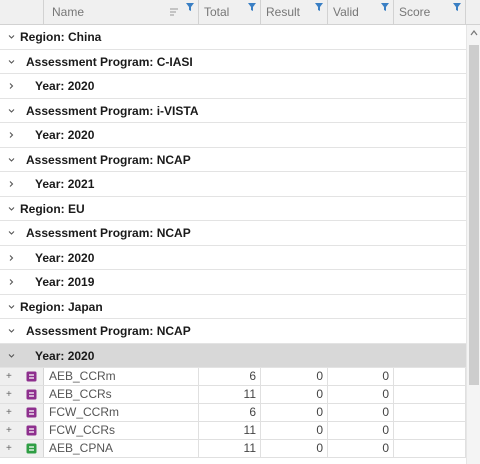 The width and height of the screenshot is (480, 464). Describe the element at coordinates (233, 184) in the screenshot. I see `group-row: Year: 2021` at that location.